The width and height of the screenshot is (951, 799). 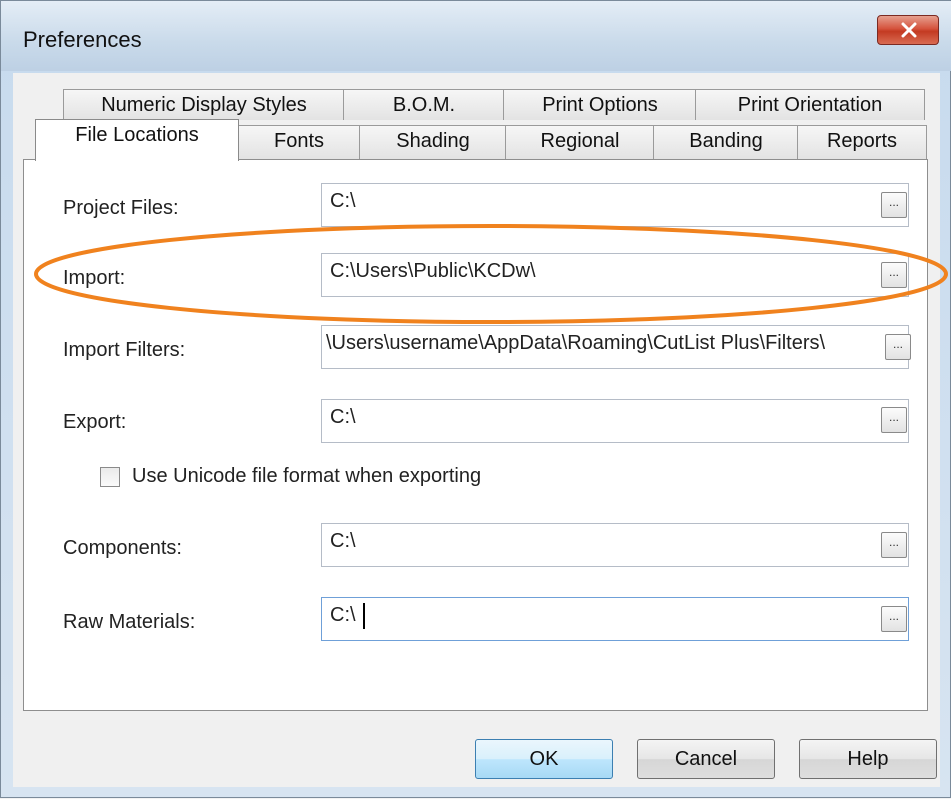 I want to click on cancel-button: Cancel, so click(x=706, y=759).